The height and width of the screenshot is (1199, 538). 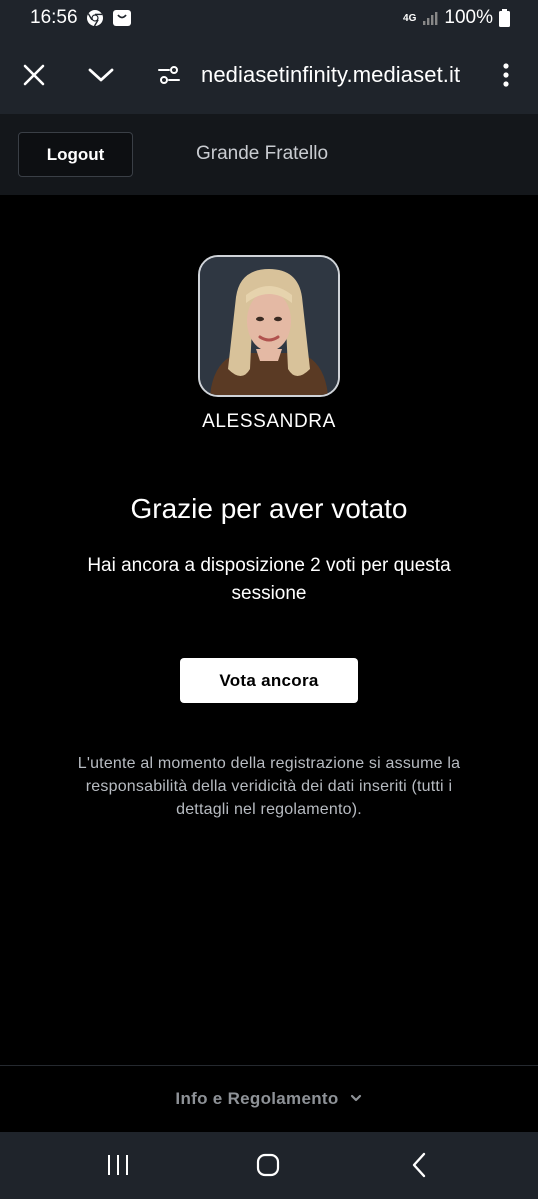 I want to click on more-vert-icon, so click(x=506, y=75).